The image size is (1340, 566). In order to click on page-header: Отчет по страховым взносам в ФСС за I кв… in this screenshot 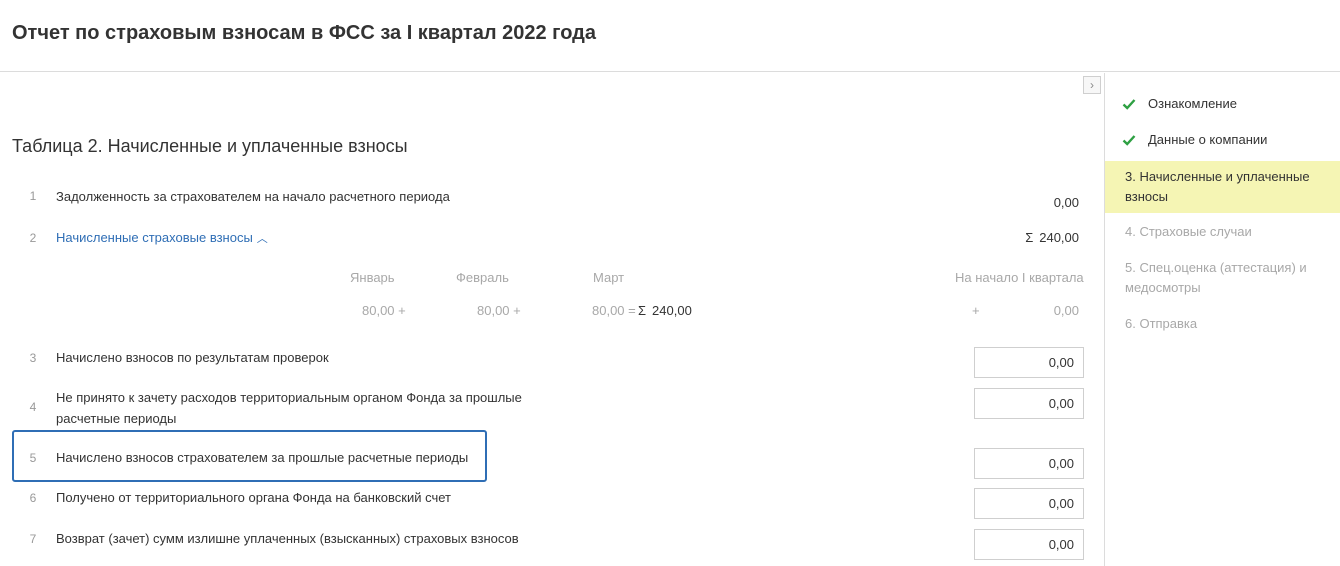, I will do `click(670, 36)`.